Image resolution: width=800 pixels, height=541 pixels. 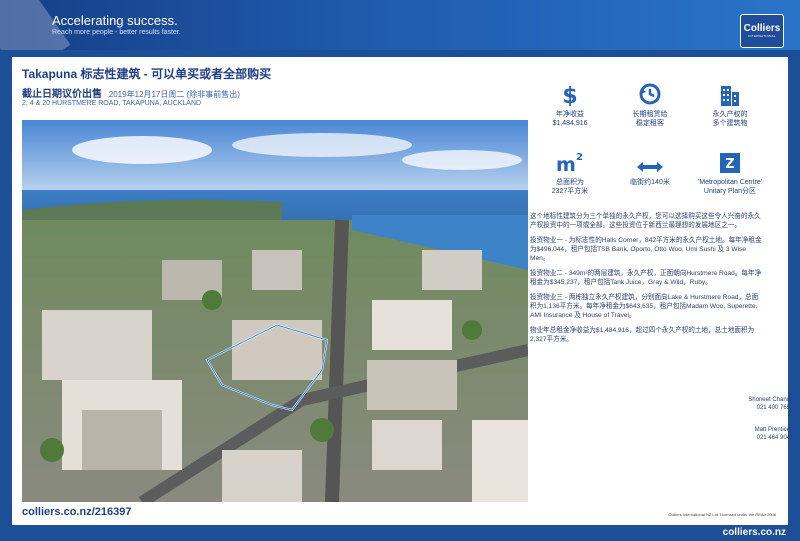 What do you see at coordinates (762, 36) in the screenshot?
I see `logo-subtext: INTERNATIONAL` at bounding box center [762, 36].